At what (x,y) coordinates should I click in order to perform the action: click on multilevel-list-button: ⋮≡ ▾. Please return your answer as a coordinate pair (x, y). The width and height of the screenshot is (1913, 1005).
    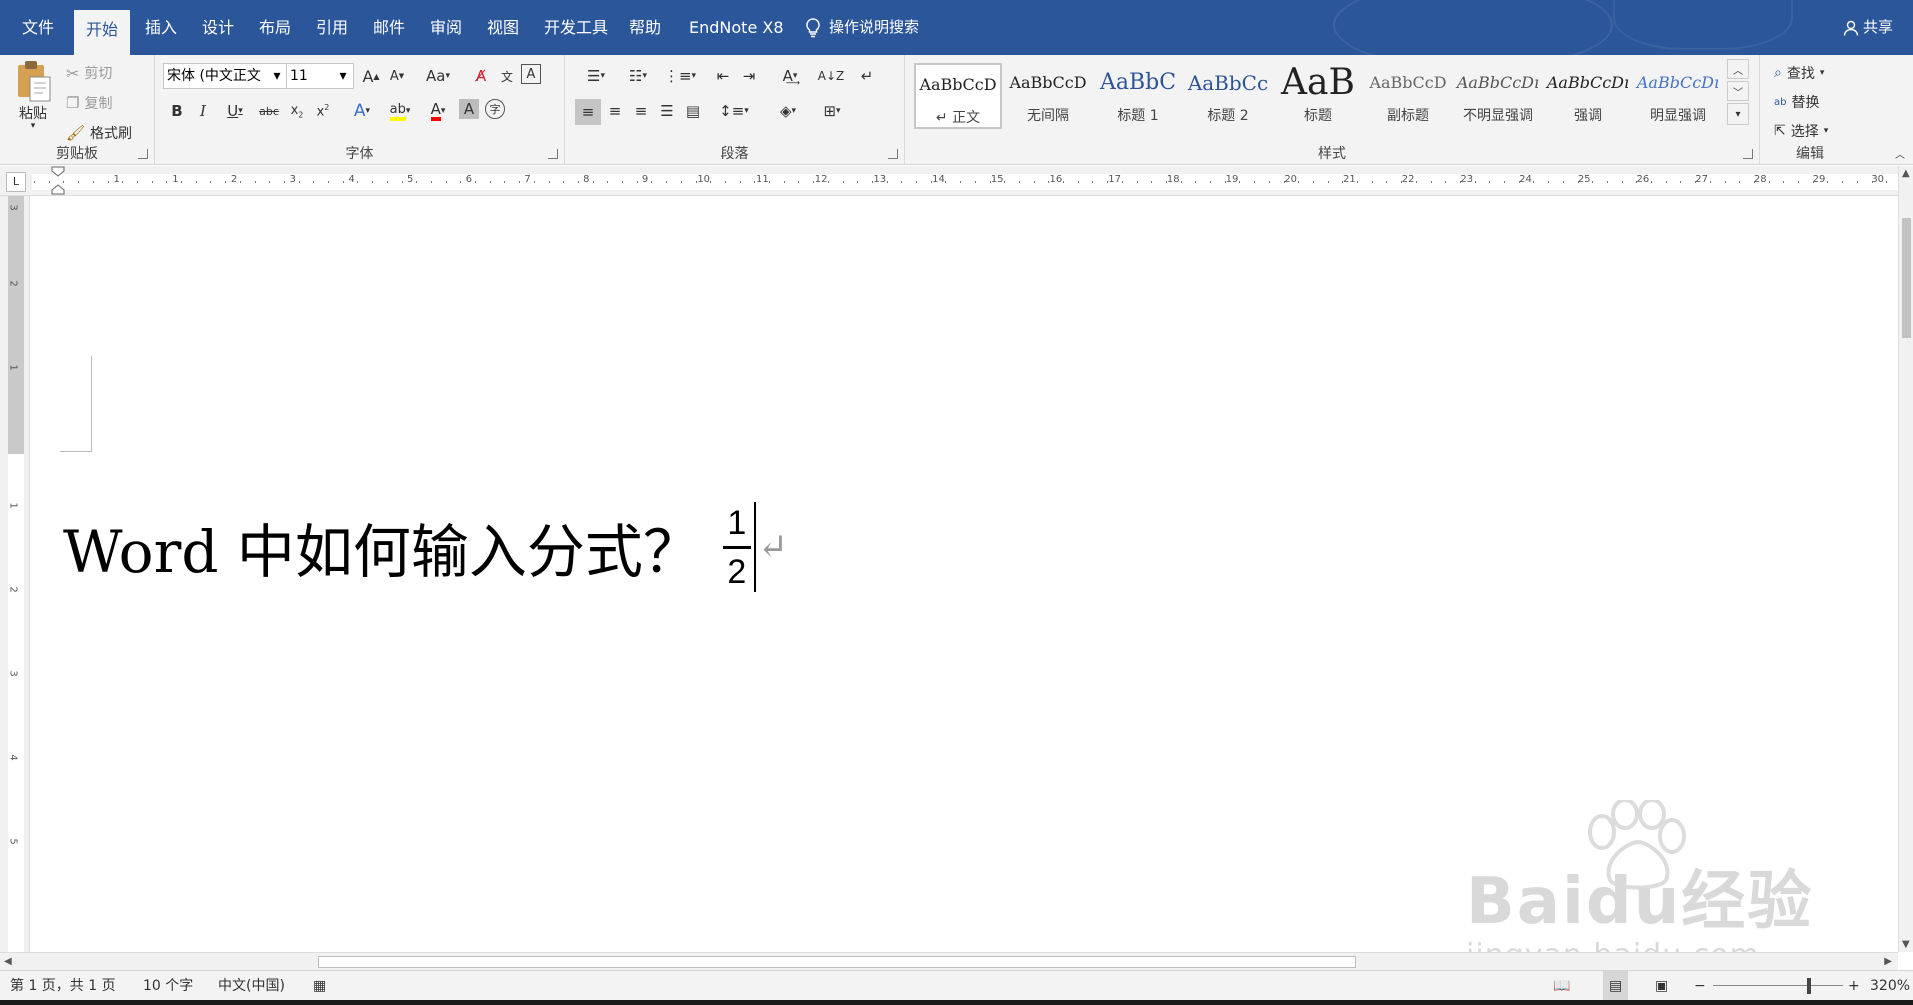
    Looking at the image, I should click on (680, 76).